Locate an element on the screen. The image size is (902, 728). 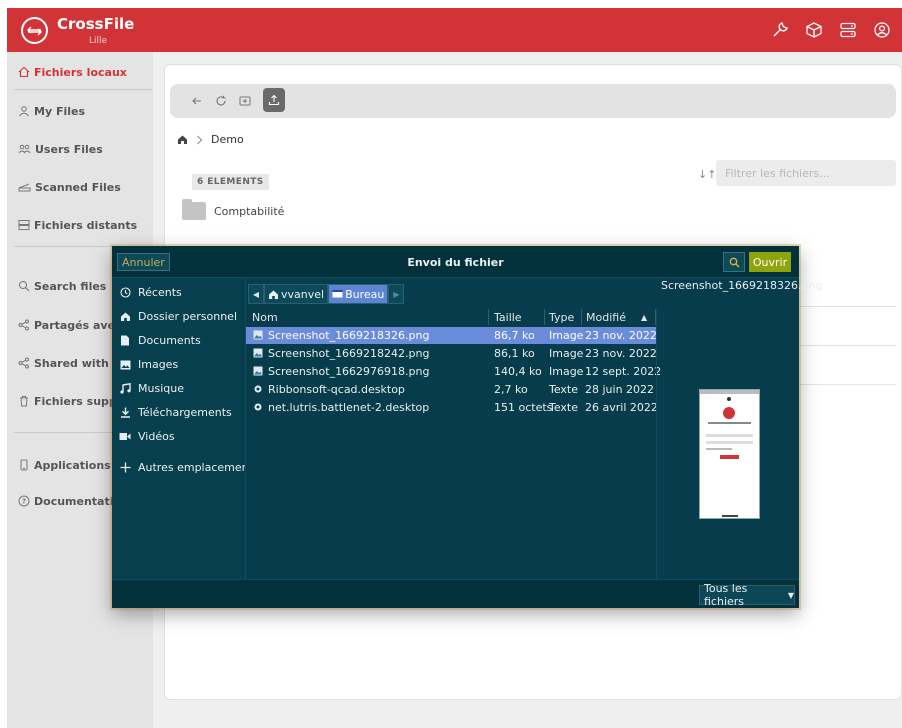
place-videos: Vidéos is located at coordinates (147, 436).